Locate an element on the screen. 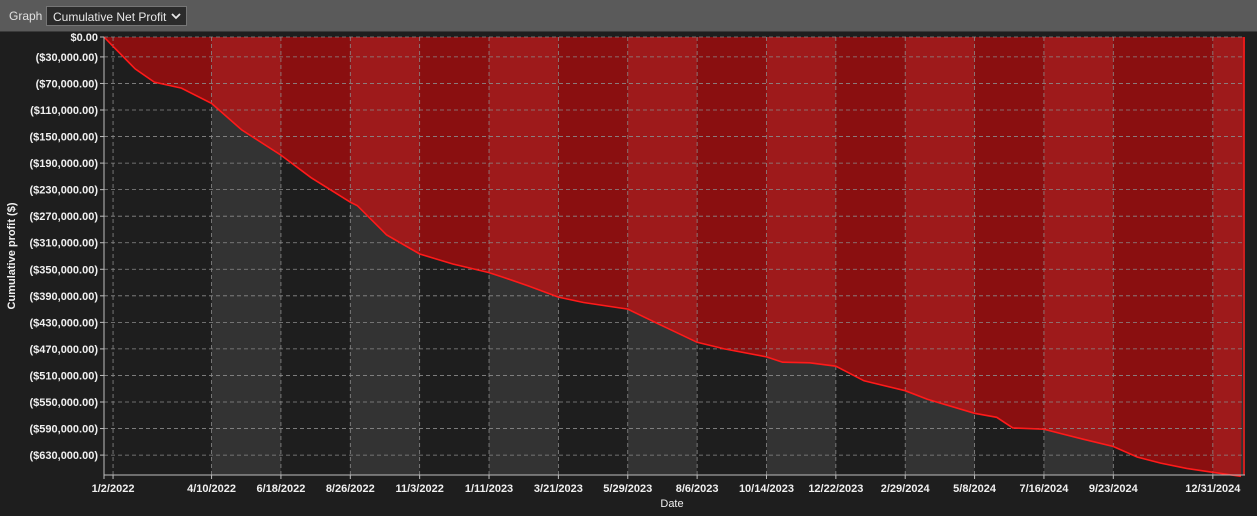 The width and height of the screenshot is (1257, 516). x-tick-label: 9/23/2024 is located at coordinates (1114, 489).